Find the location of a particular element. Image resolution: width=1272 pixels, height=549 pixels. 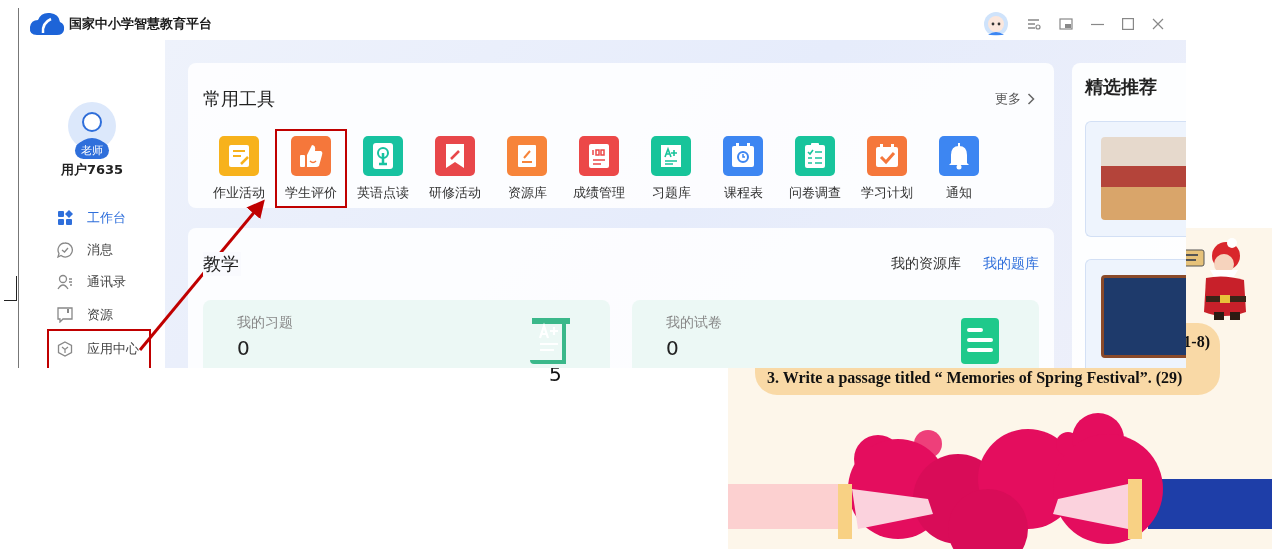

tool-button: 学生评价 is located at coordinates (311, 168).